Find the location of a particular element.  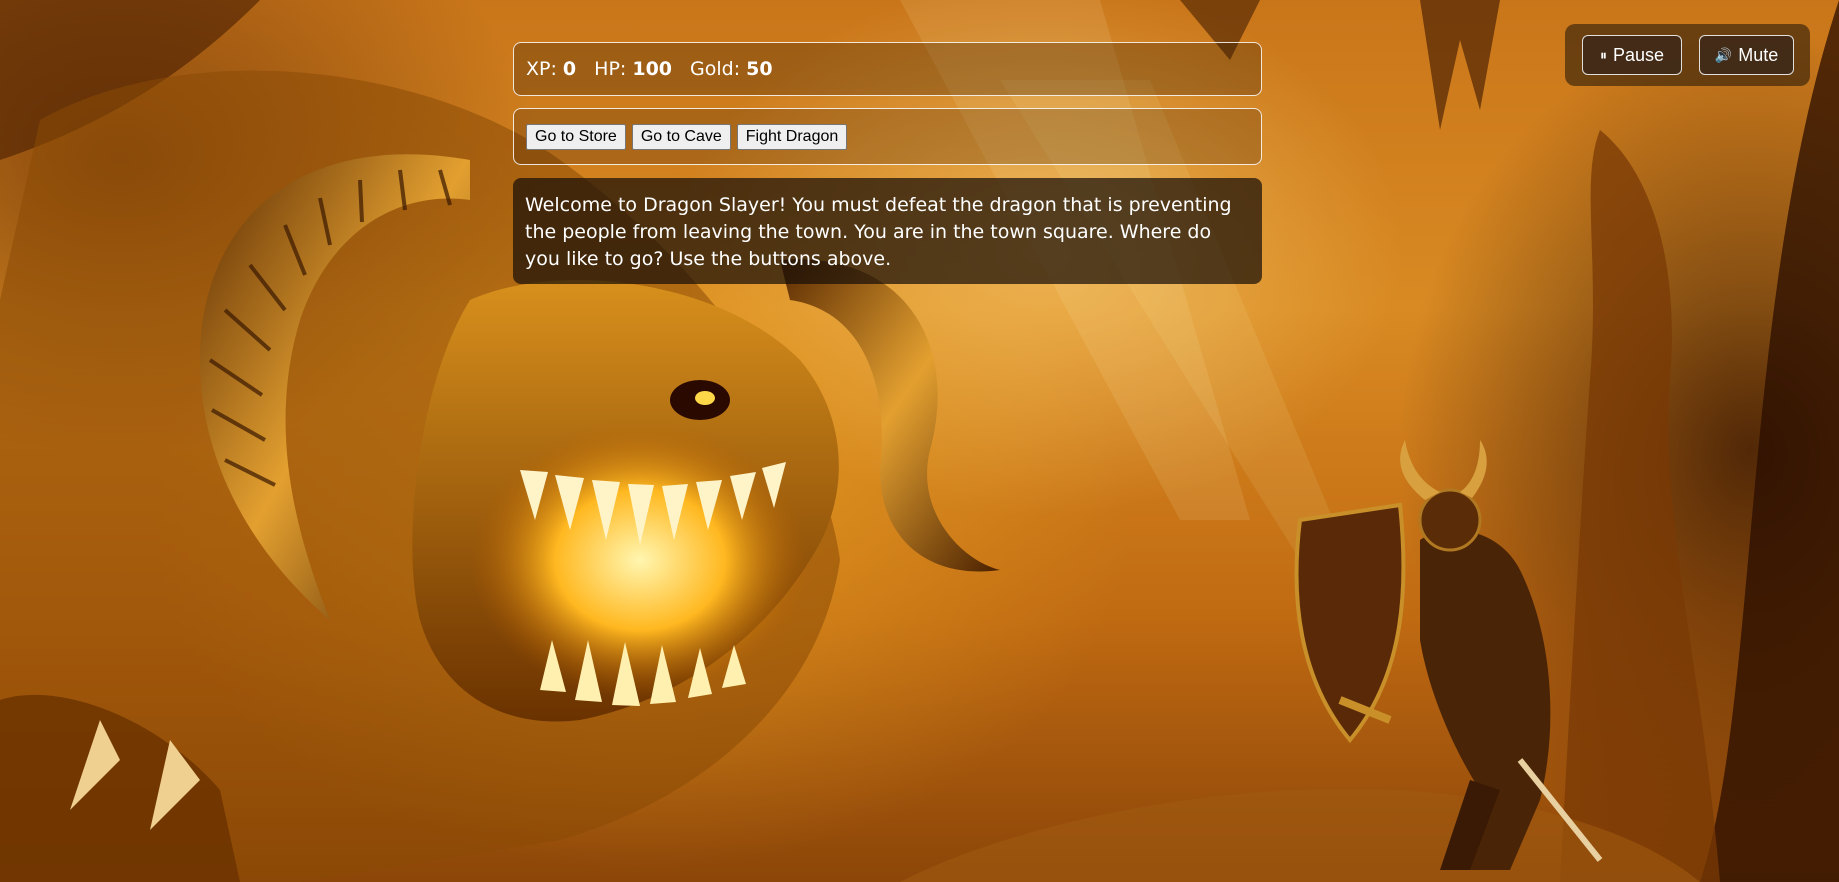

mute-button: 🔊 Mute is located at coordinates (1746, 55).